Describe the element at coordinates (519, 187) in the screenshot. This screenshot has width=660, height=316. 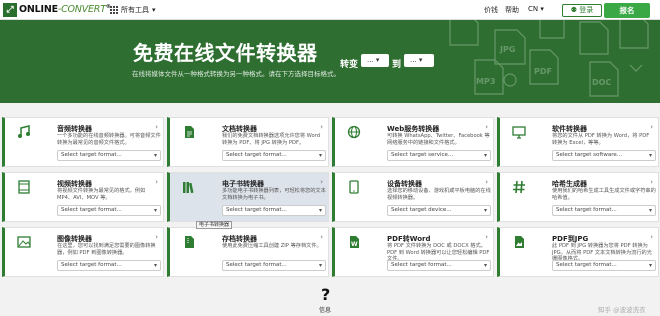
I see `hash-icon` at that location.